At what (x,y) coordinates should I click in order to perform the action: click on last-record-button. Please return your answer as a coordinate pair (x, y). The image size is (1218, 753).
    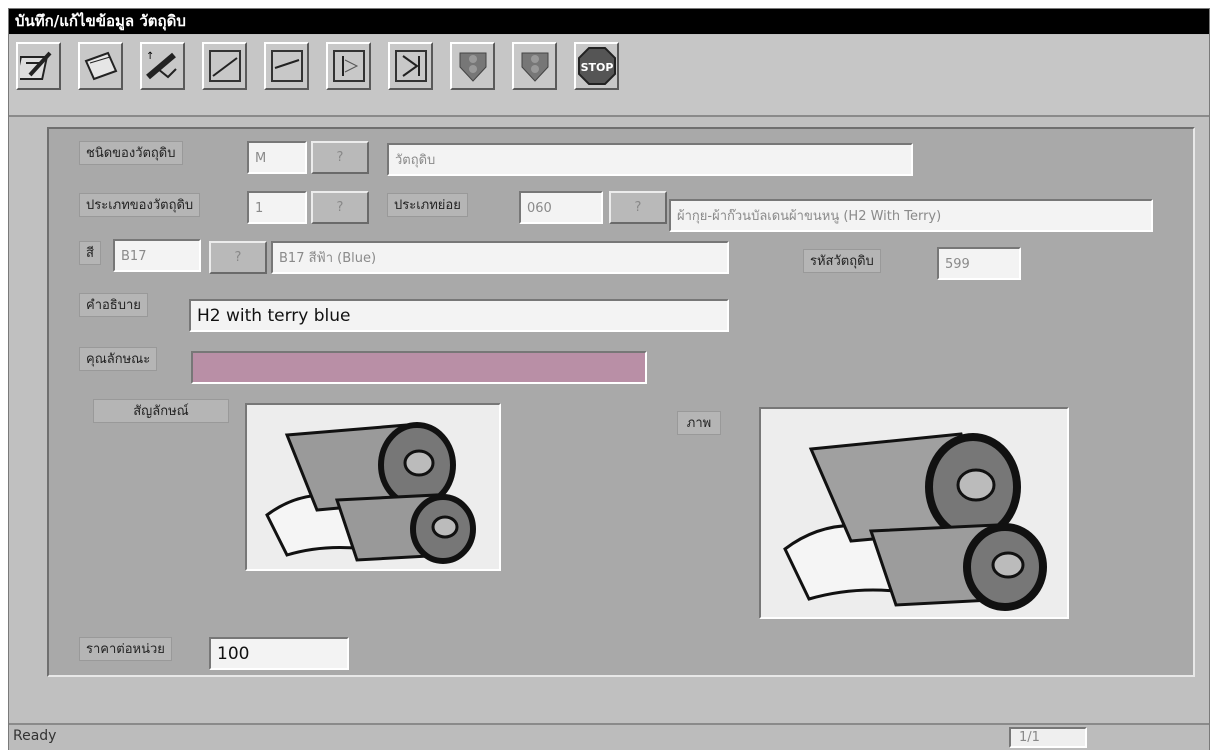
    Looking at the image, I should click on (410, 66).